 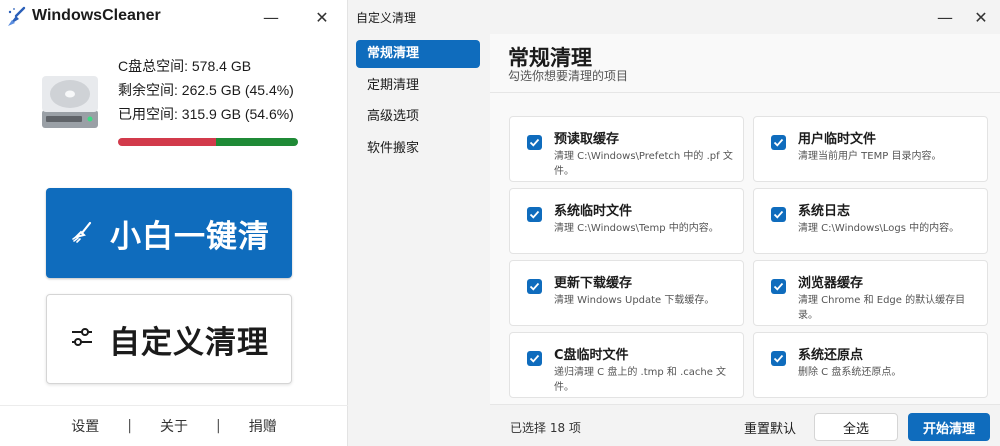 What do you see at coordinates (674, 17) in the screenshot?
I see `custom-titlebar: 自定义清理 — ✕` at bounding box center [674, 17].